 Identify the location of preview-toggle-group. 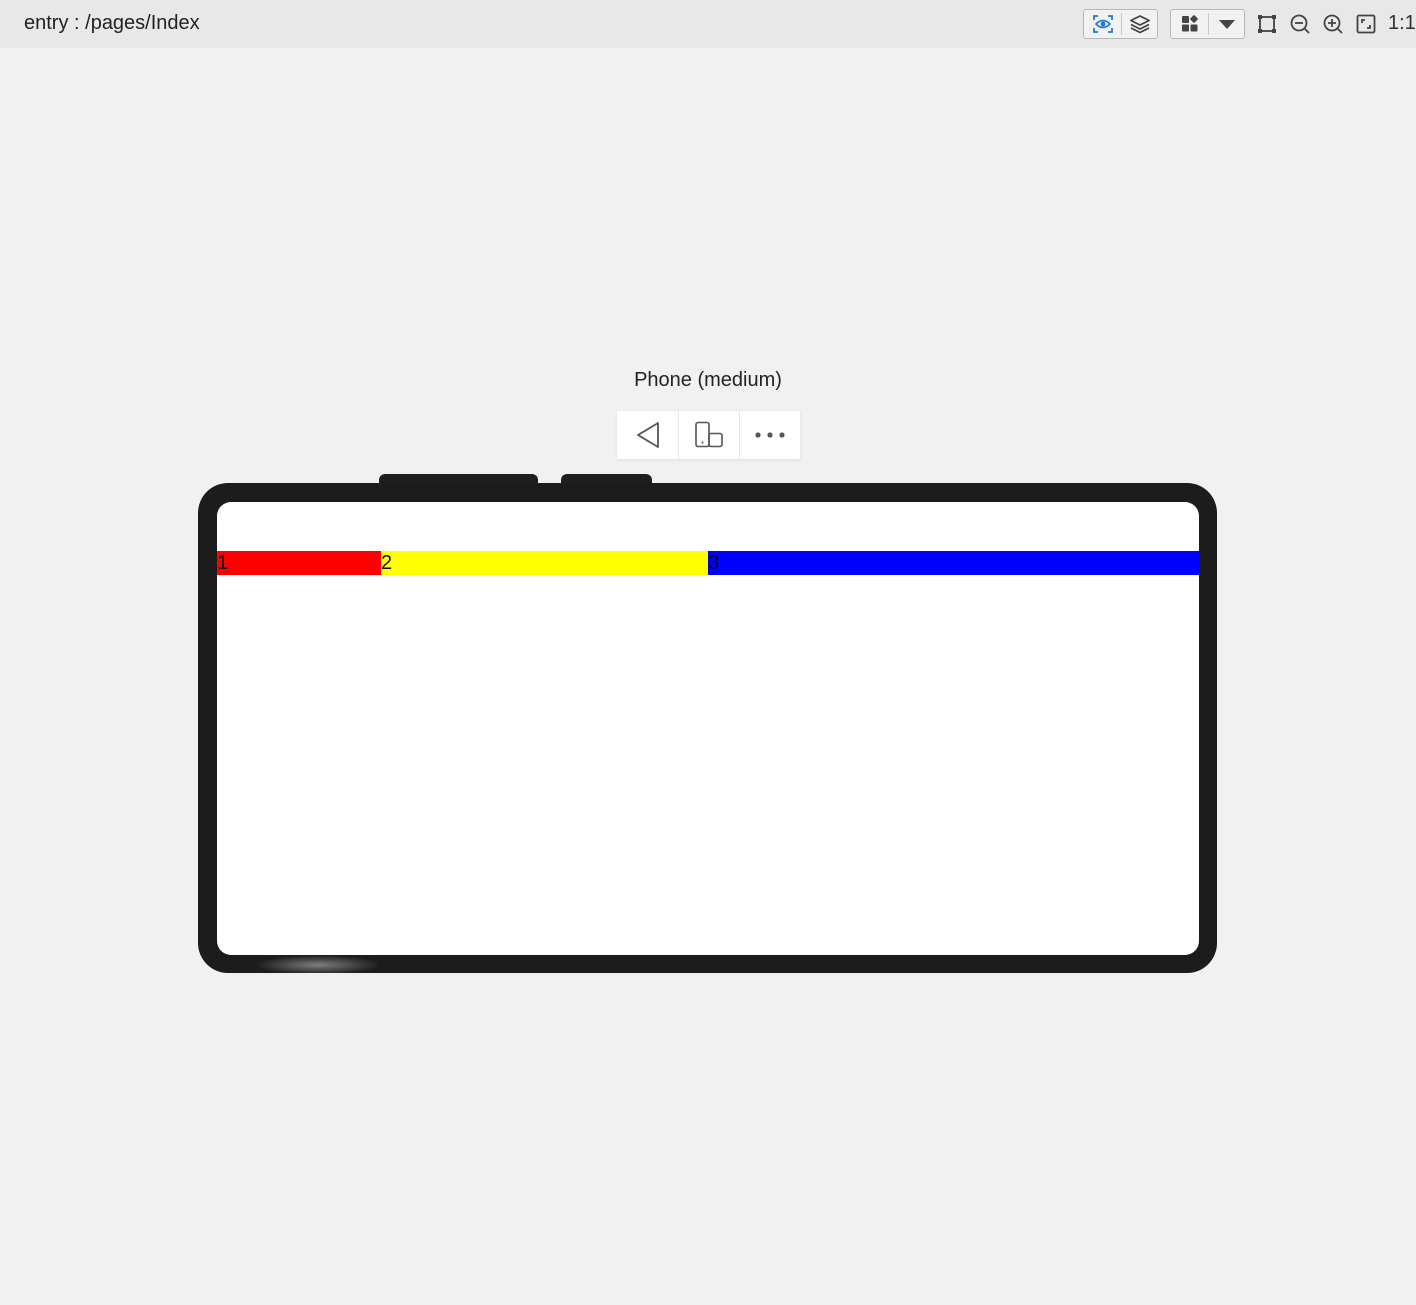
(1120, 24).